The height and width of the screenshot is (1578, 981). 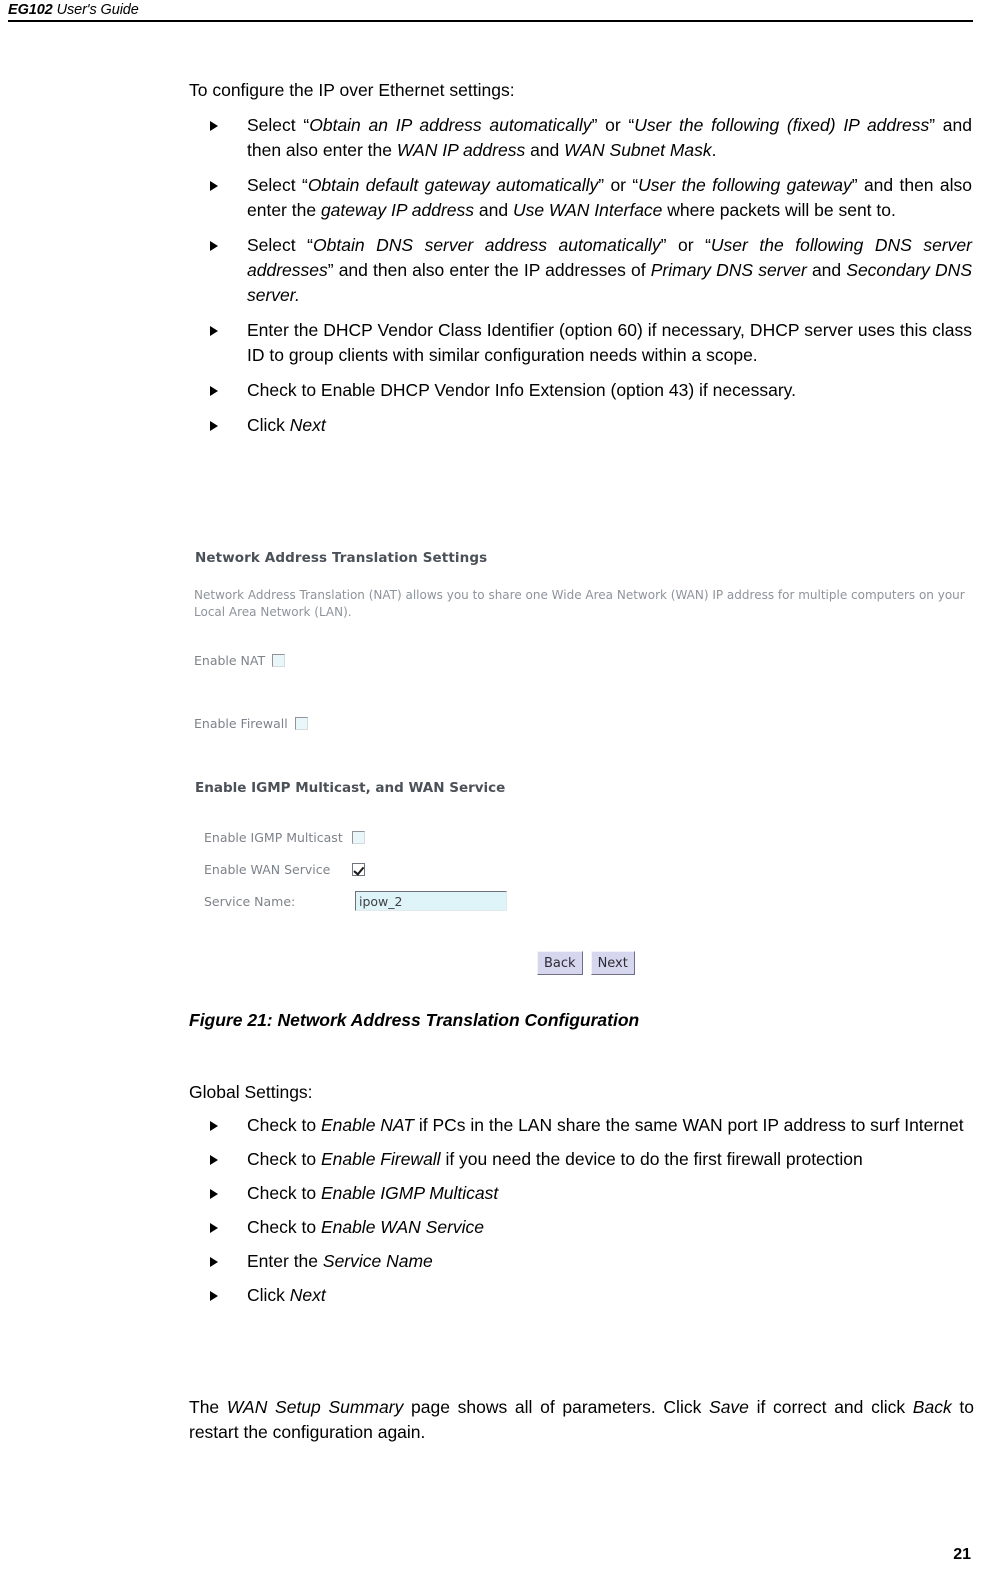 I want to click on enable-nat-checkbox, so click(x=279, y=660).